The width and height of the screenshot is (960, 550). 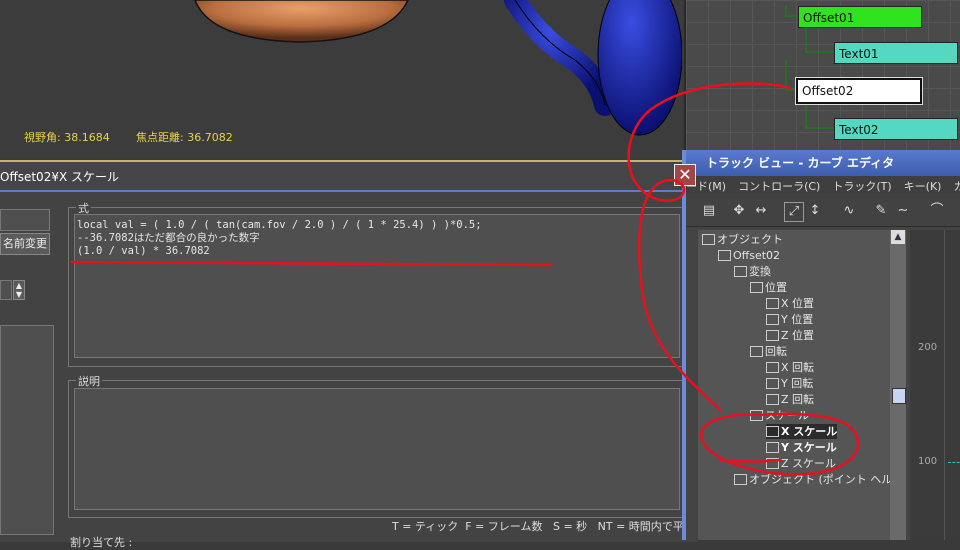 I want to click on scroll-thumb, so click(x=899, y=396).